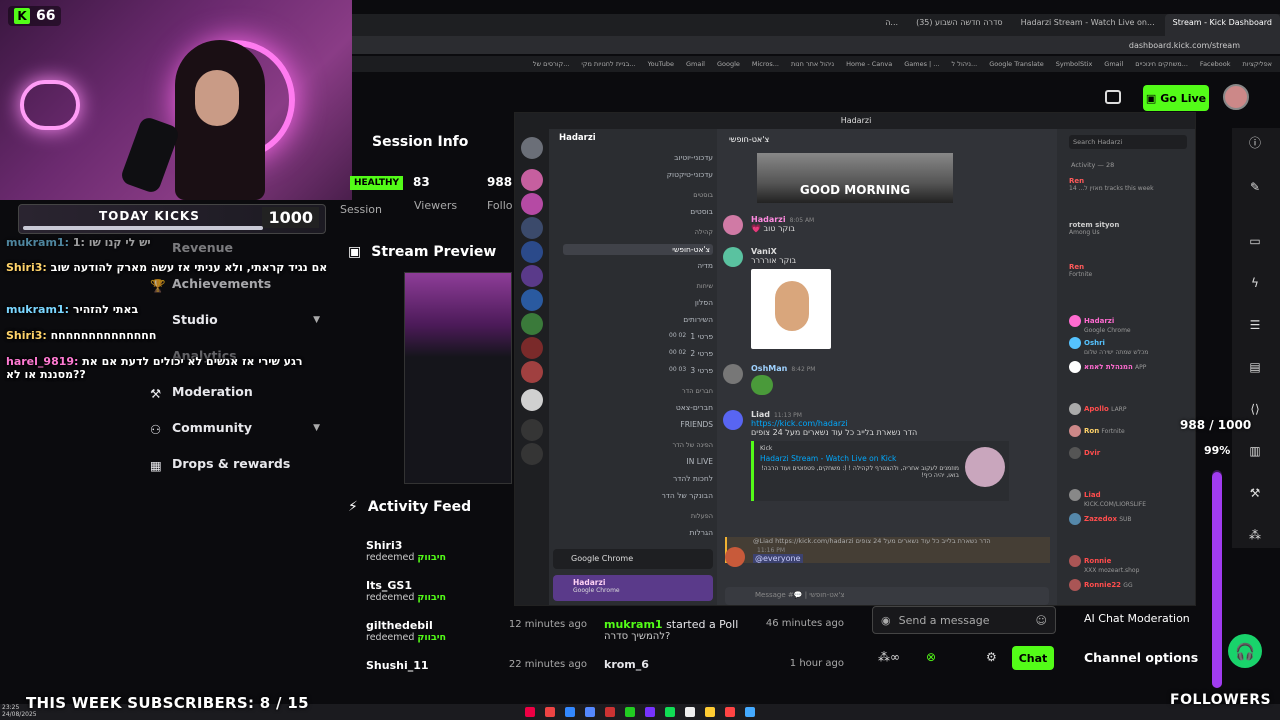  Describe the element at coordinates (816, 45) in the screenshot. I see `address-bar: dashboard.kick.com/stream` at that location.